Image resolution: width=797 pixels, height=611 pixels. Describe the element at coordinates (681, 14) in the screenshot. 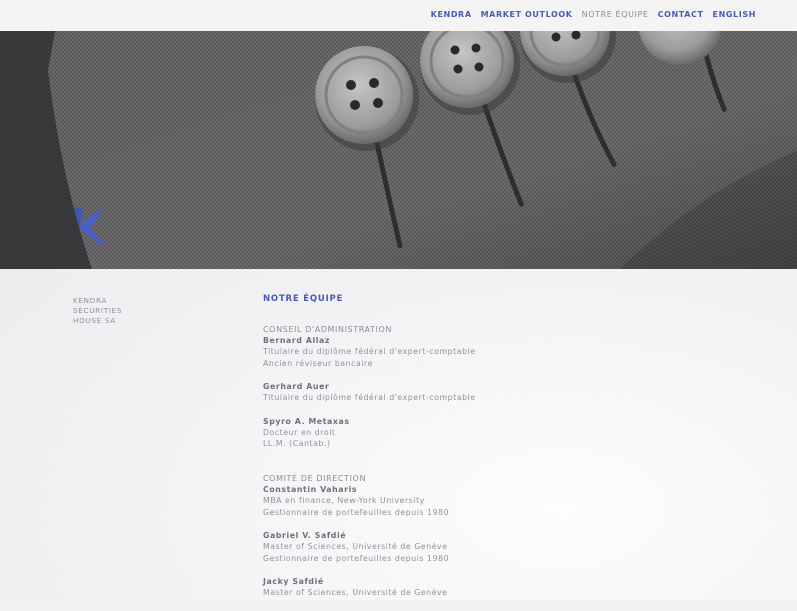

I see `nav-item-contact: CONTACT` at that location.